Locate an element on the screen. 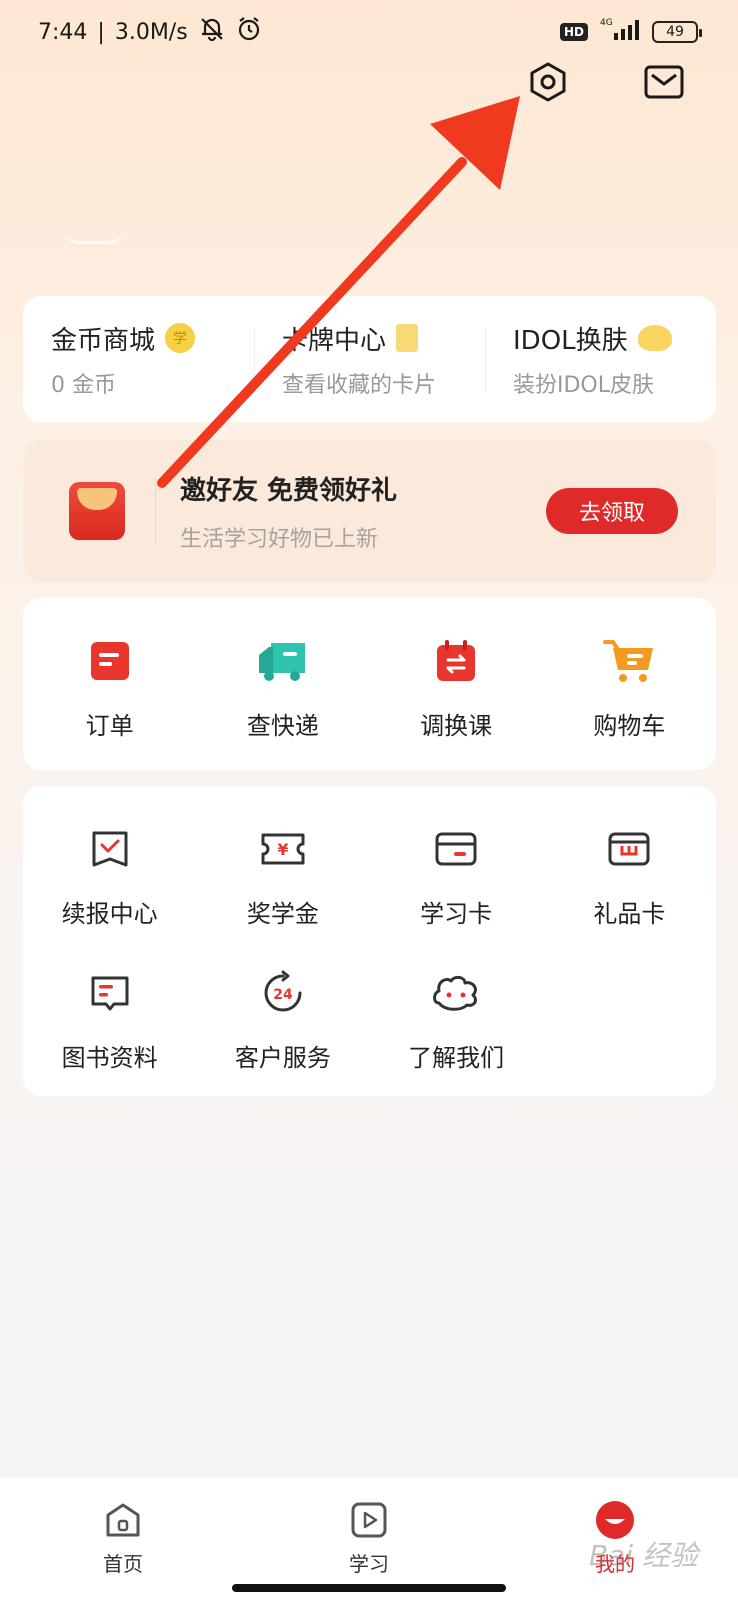 The height and width of the screenshot is (1600, 738). card-center-entry: 卡牌中心 查看收藏的卡片 is located at coordinates (369, 359).